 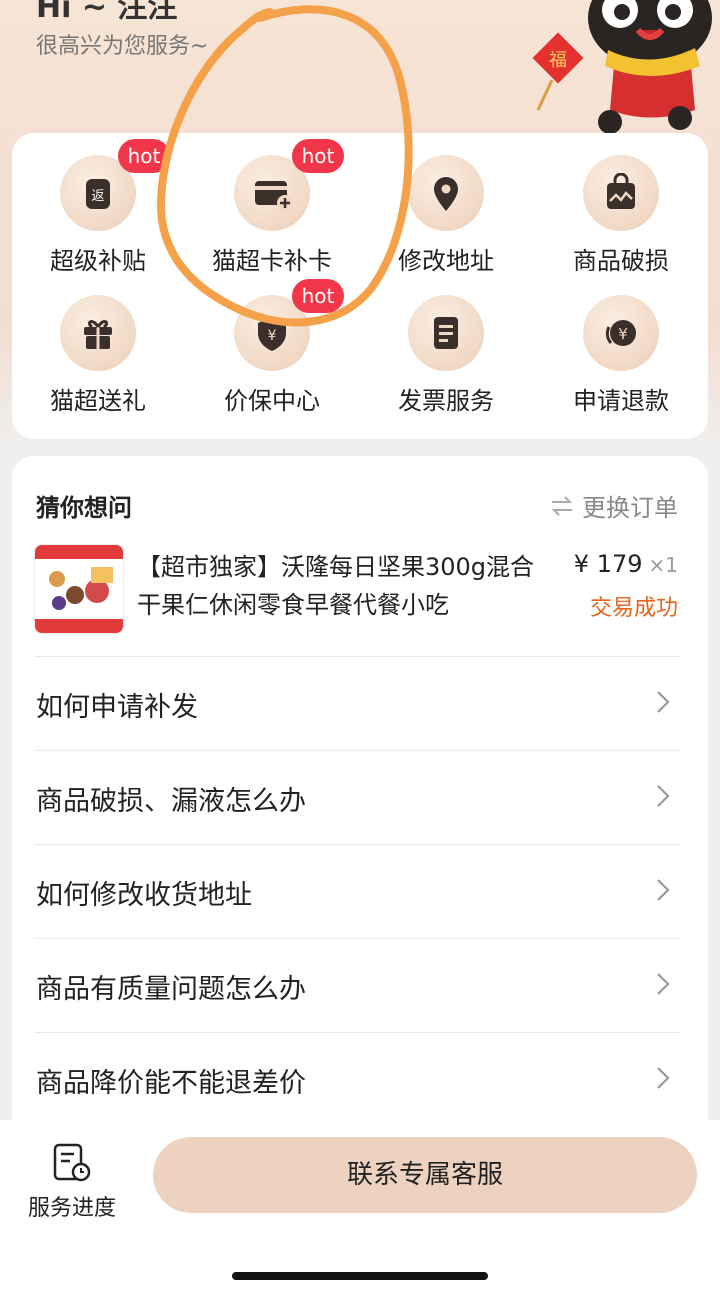 I want to click on service-label: 修改地址, so click(x=446, y=261).